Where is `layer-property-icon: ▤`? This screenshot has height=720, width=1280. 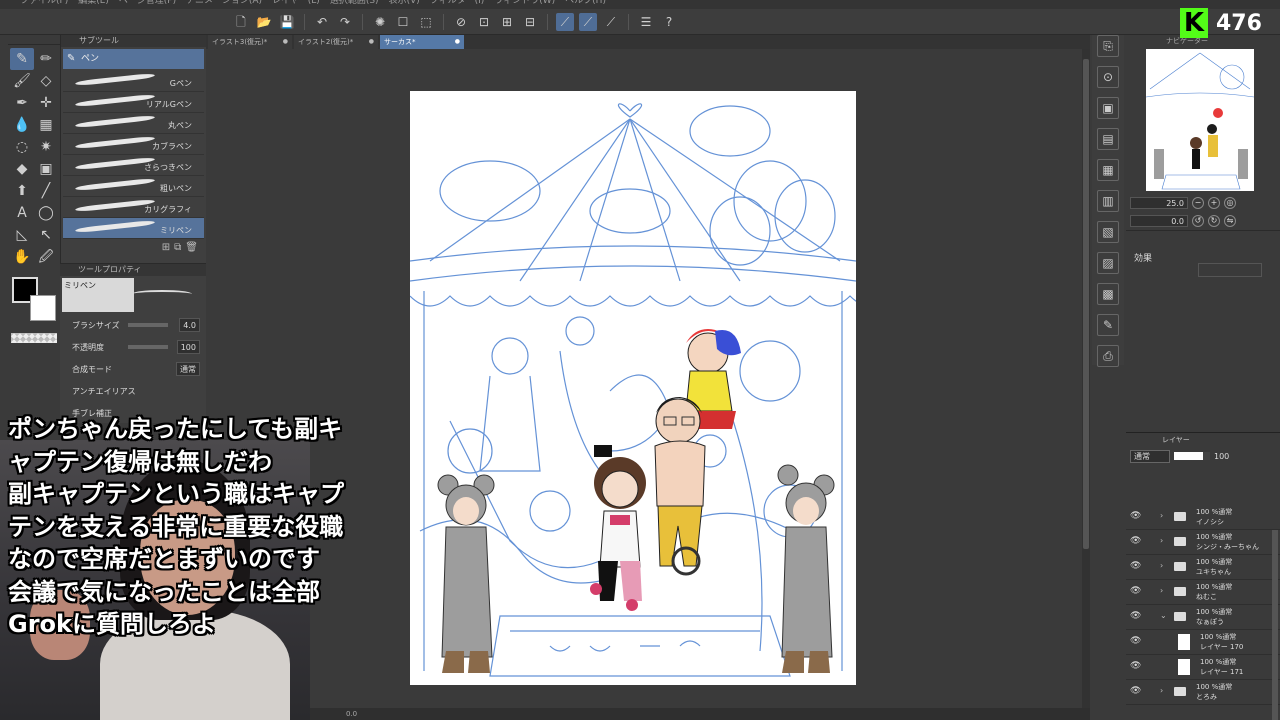 layer-property-icon: ▤ is located at coordinates (1108, 139).